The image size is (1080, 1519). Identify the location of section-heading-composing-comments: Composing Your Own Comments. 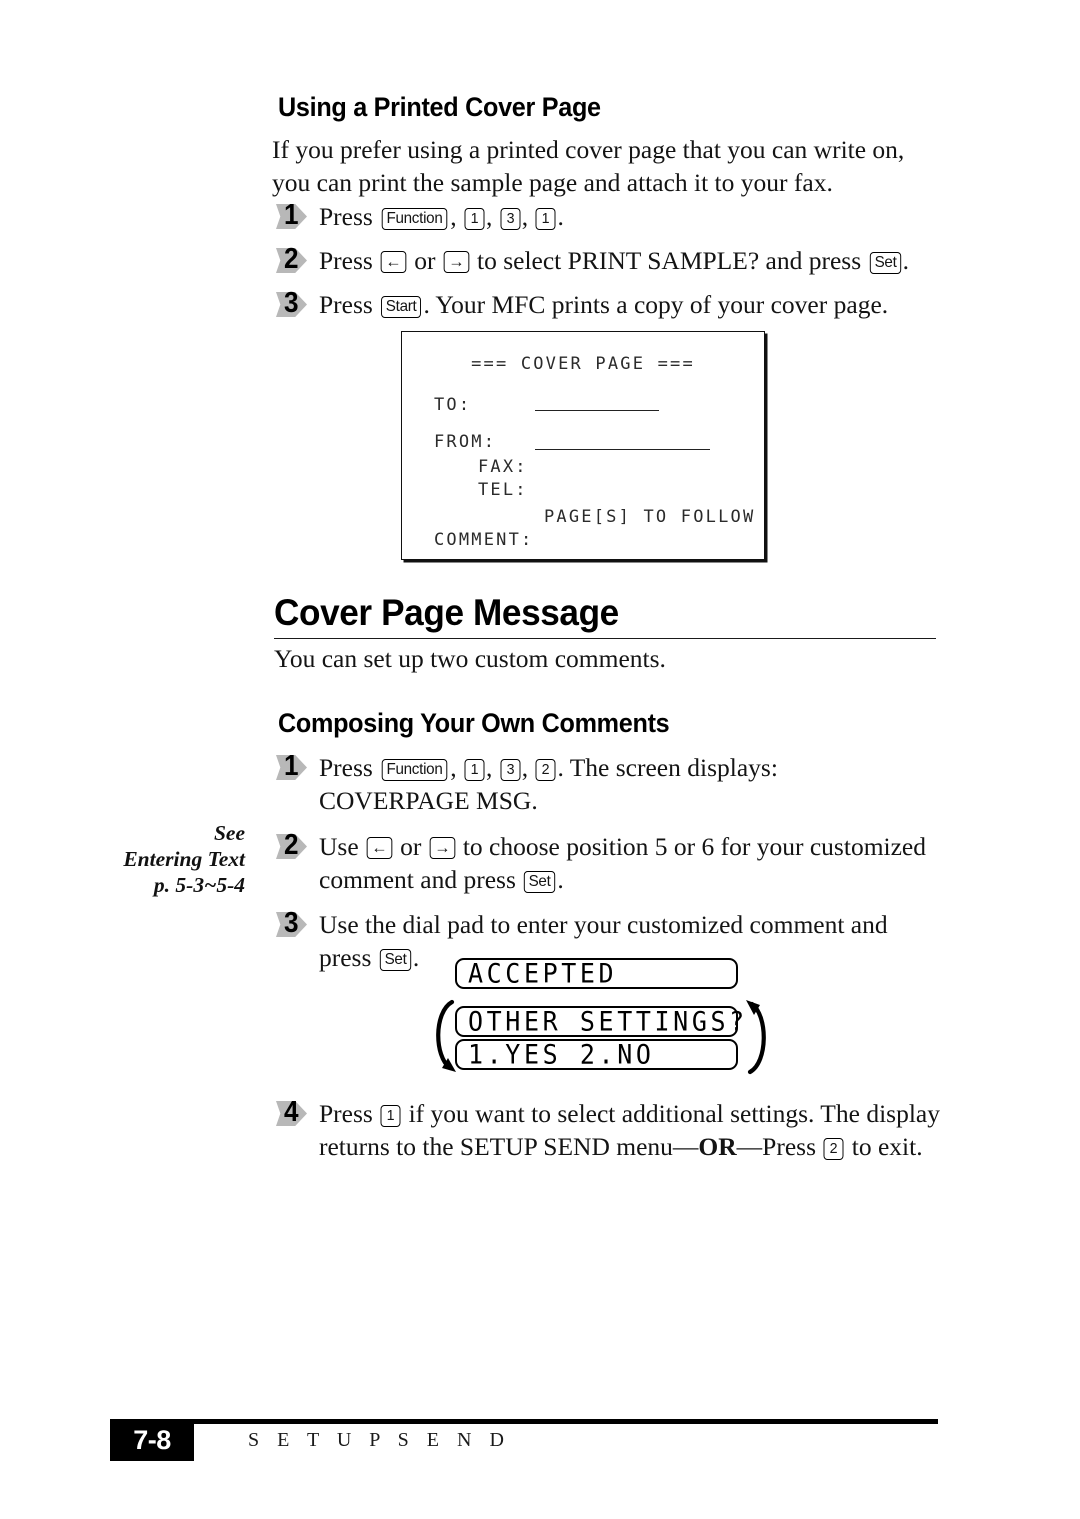
(474, 723).